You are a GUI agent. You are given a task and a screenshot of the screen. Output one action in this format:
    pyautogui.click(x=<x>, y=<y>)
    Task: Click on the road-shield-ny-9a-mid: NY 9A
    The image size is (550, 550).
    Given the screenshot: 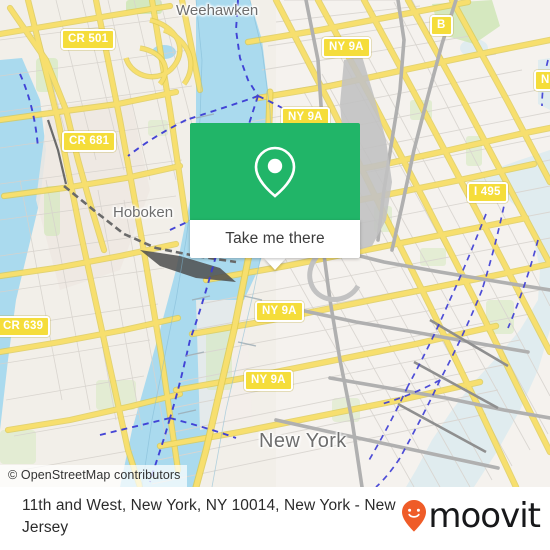 What is the action you would take?
    pyautogui.click(x=279, y=311)
    